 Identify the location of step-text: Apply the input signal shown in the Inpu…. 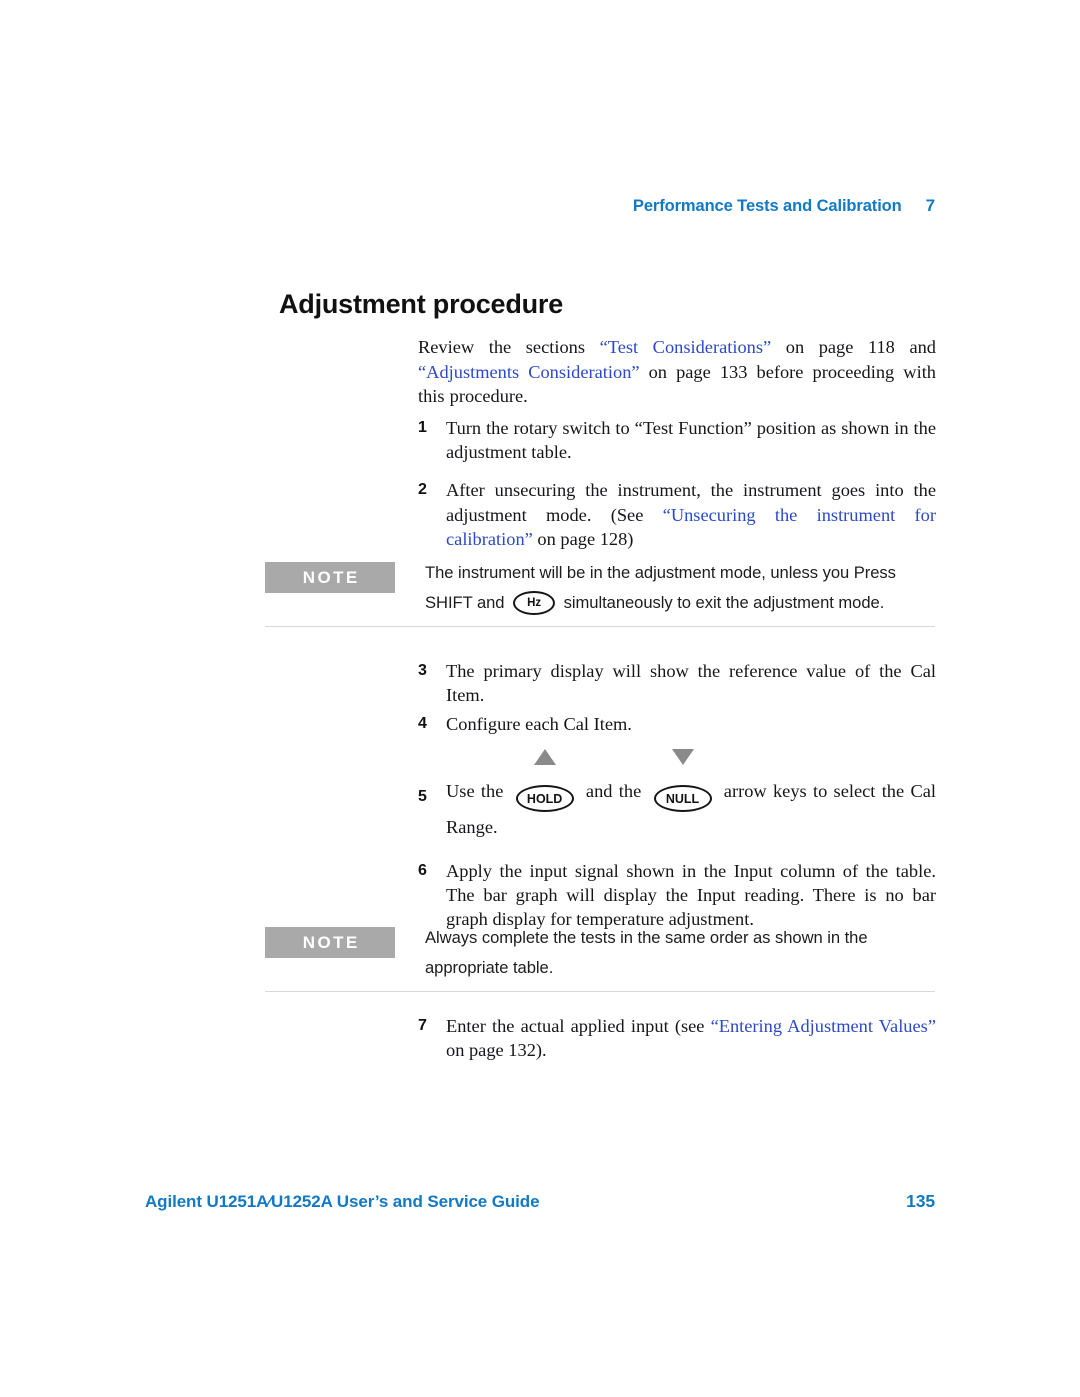
(691, 895).